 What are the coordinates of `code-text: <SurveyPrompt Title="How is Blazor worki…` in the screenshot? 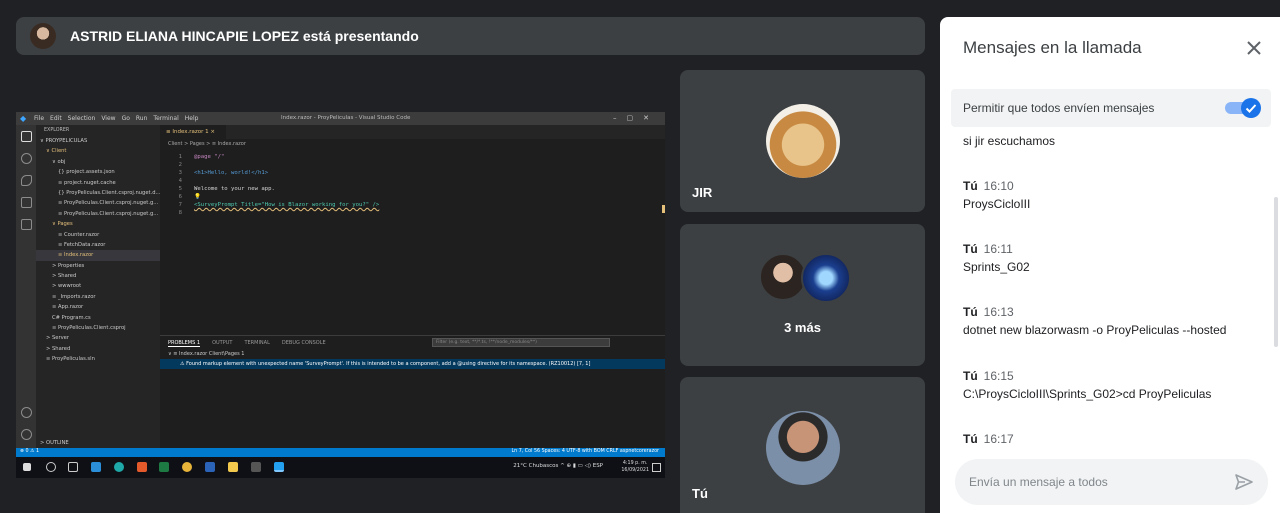 It's located at (287, 205).